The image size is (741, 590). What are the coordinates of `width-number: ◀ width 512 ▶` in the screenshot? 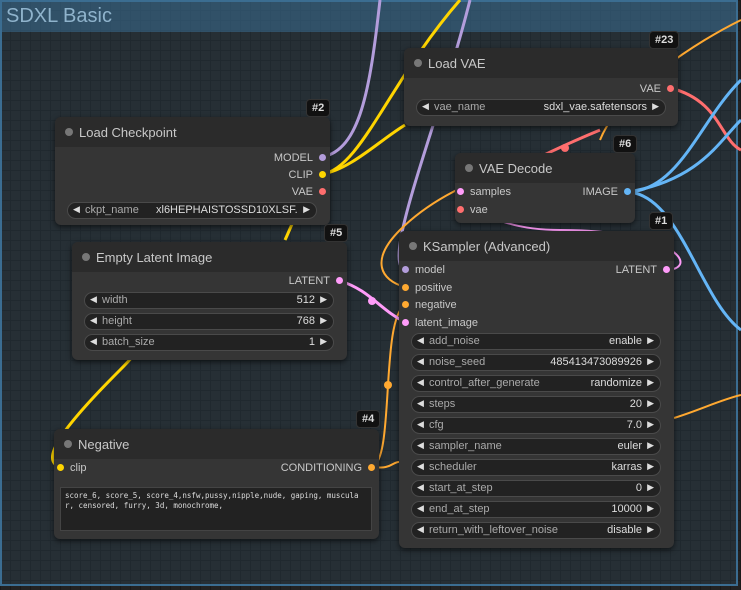 It's located at (209, 300).